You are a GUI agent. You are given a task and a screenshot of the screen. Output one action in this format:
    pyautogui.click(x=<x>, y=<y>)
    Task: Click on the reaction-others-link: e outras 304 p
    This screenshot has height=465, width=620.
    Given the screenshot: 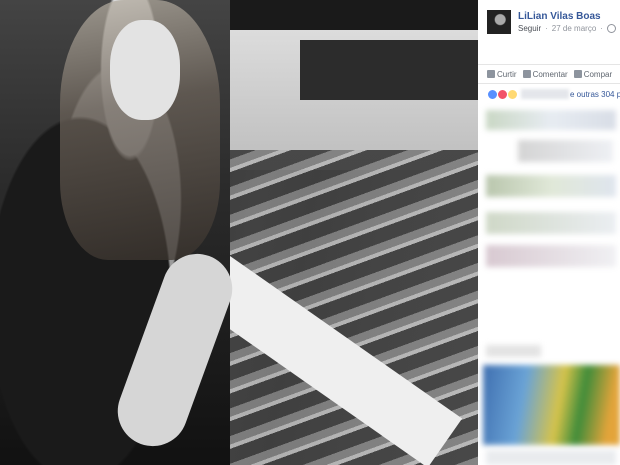 What is the action you would take?
    pyautogui.click(x=595, y=94)
    